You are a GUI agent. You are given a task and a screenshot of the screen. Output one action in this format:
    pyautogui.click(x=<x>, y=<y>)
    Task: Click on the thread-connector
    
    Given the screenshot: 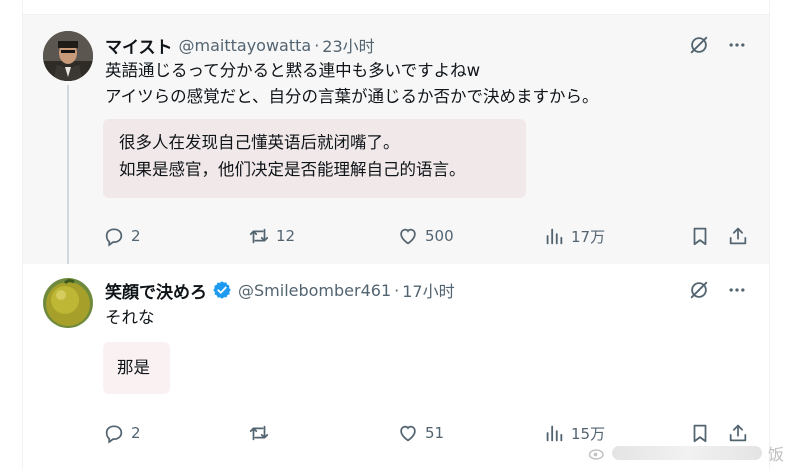 What is the action you would take?
    pyautogui.click(x=68, y=174)
    